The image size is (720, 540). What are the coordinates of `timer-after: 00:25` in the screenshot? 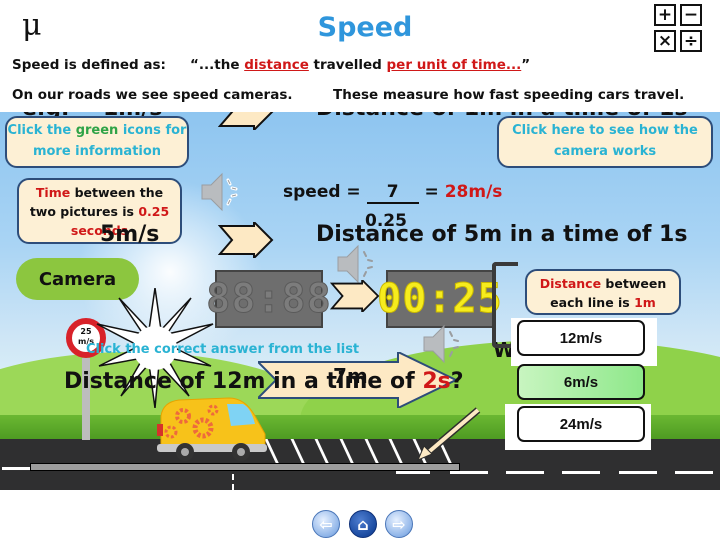 It's located at (439, 299).